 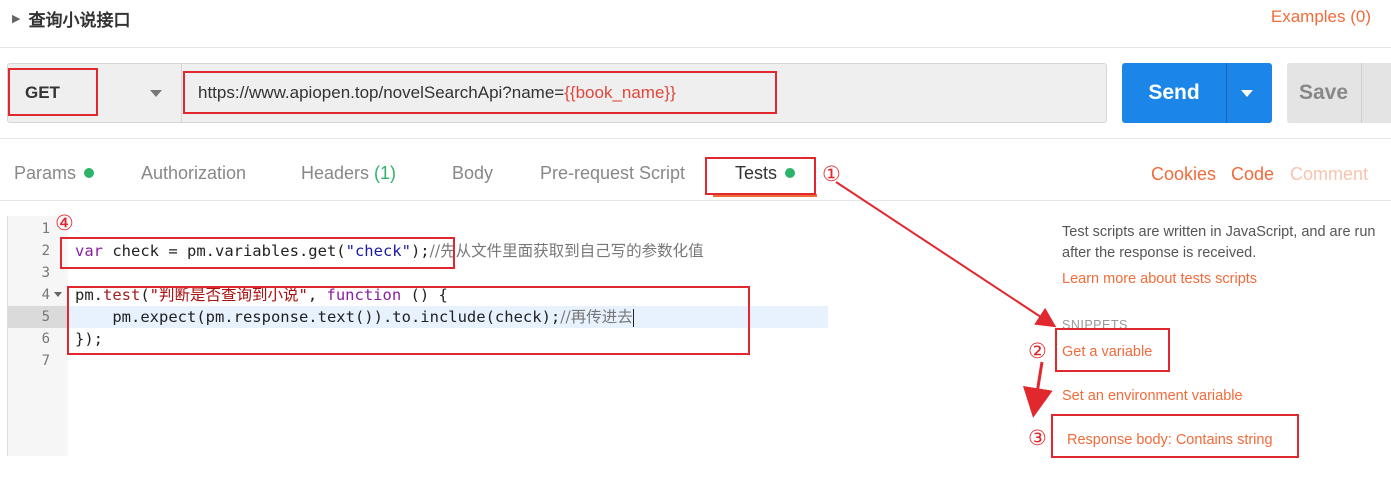 I want to click on annotation-arrows, so click(x=946, y=299).